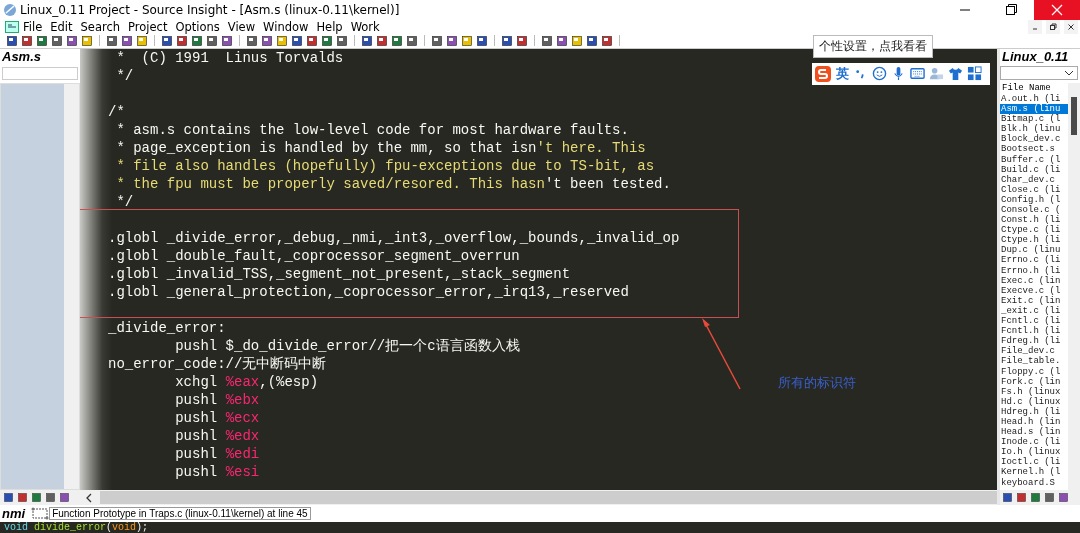 This screenshot has height=533, width=1080. I want to click on menu-item: Edit, so click(61, 27).